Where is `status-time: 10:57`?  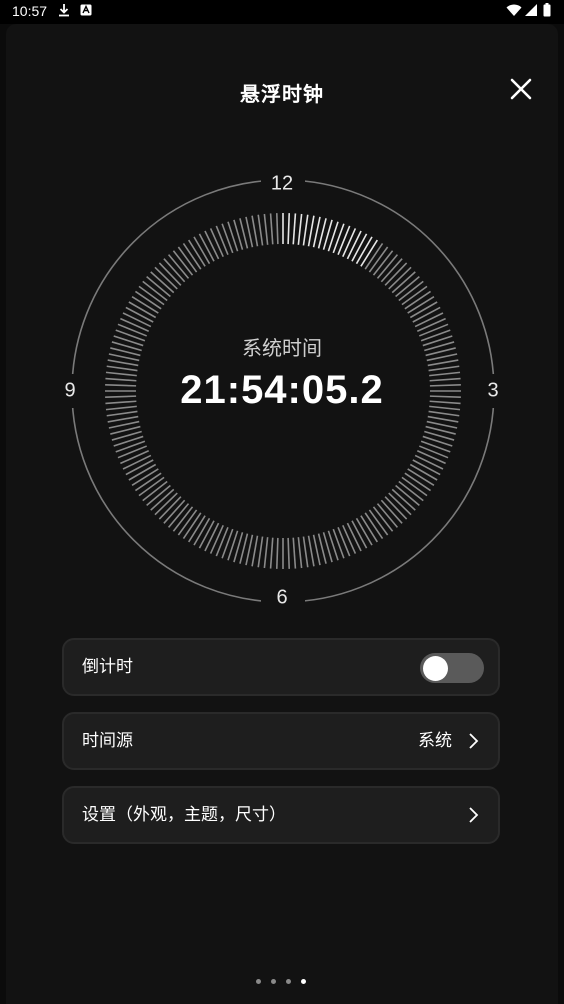 status-time: 10:57 is located at coordinates (30, 11).